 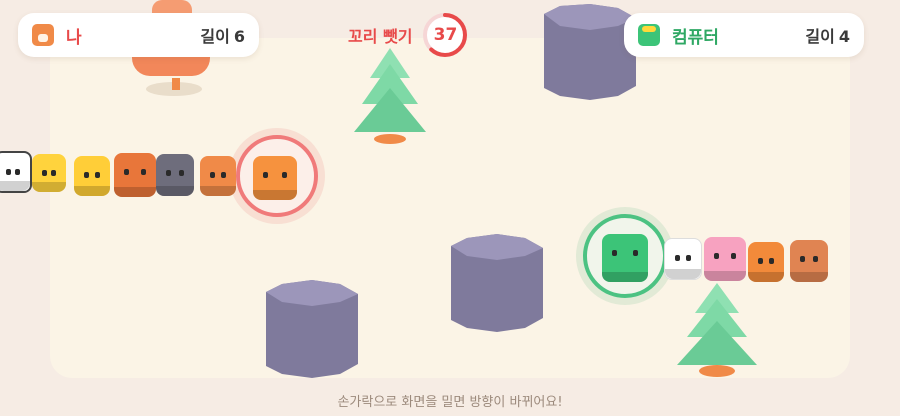 I want to click on bee-icon, so click(x=92, y=176).